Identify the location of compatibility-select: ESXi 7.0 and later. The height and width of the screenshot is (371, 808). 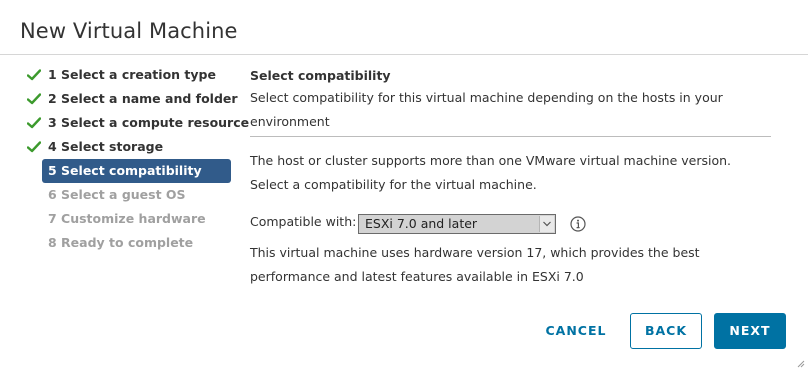
(457, 224).